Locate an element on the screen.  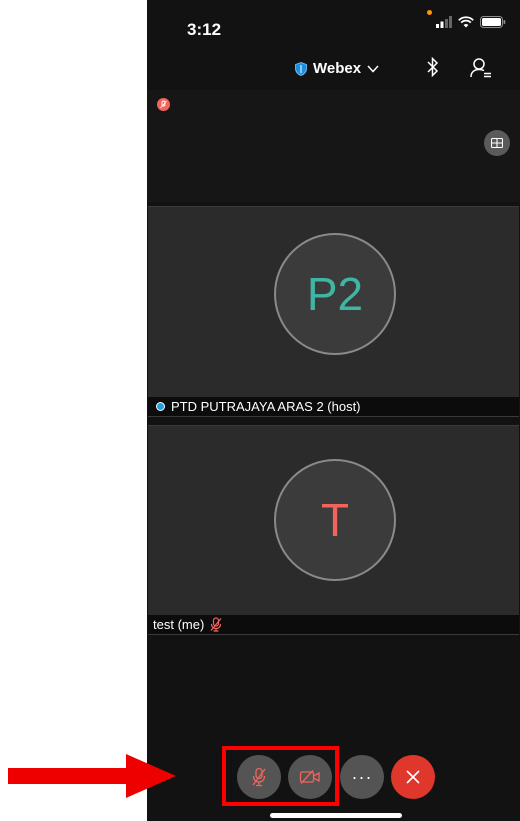
more-options-button: ··· is located at coordinates (362, 777).